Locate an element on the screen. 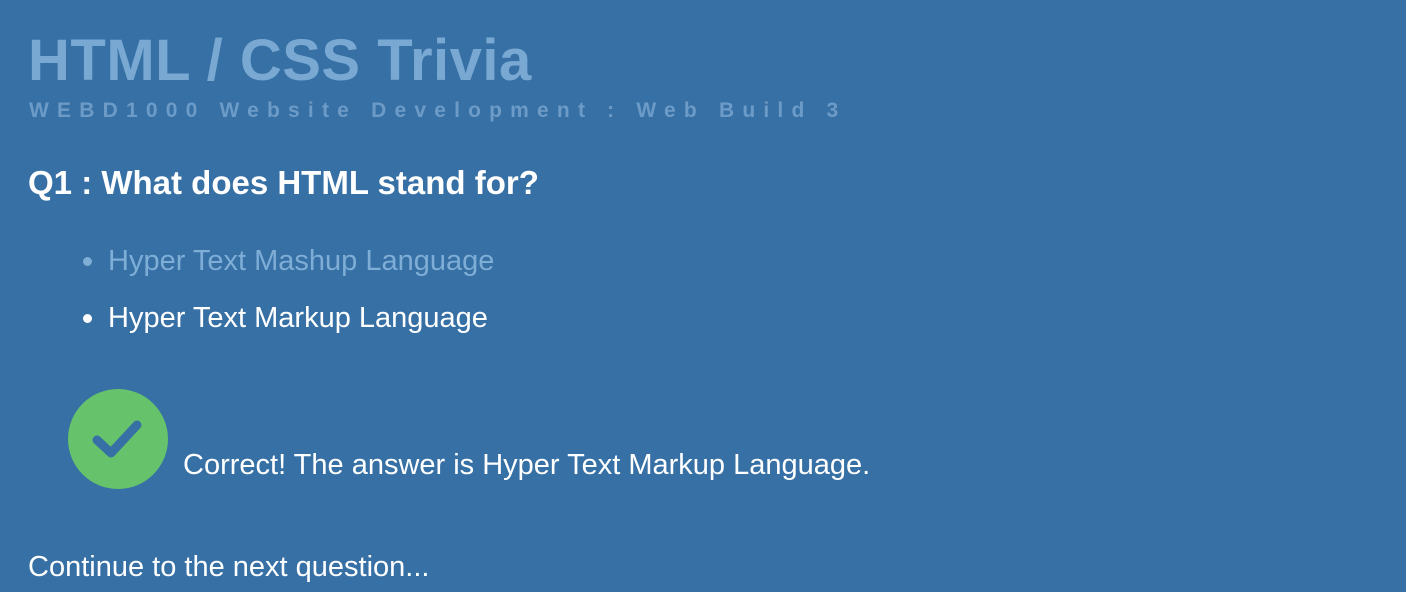 This screenshot has width=1406, height=592. answer-option-label: Hyper Text Mashup Language is located at coordinates (301, 261).